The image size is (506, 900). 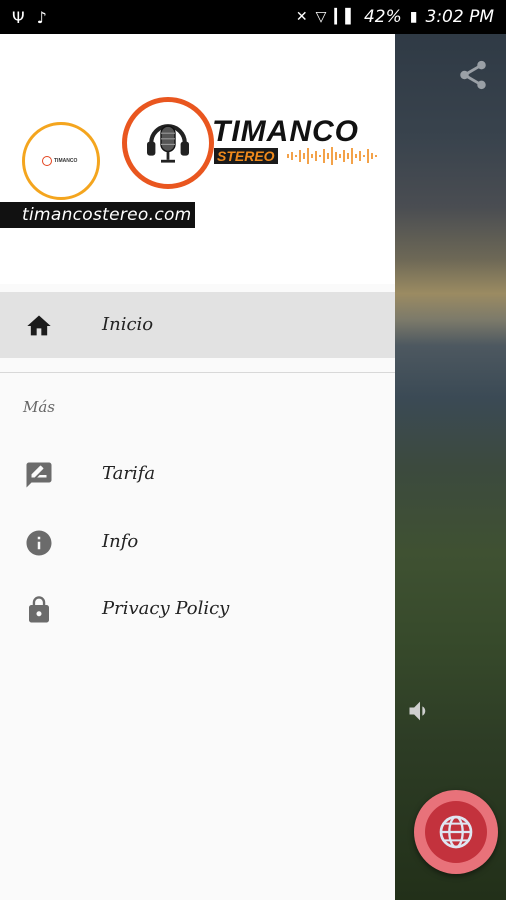 What do you see at coordinates (129, 473) in the screenshot?
I see `menu-item-label: Tarifa` at bounding box center [129, 473].